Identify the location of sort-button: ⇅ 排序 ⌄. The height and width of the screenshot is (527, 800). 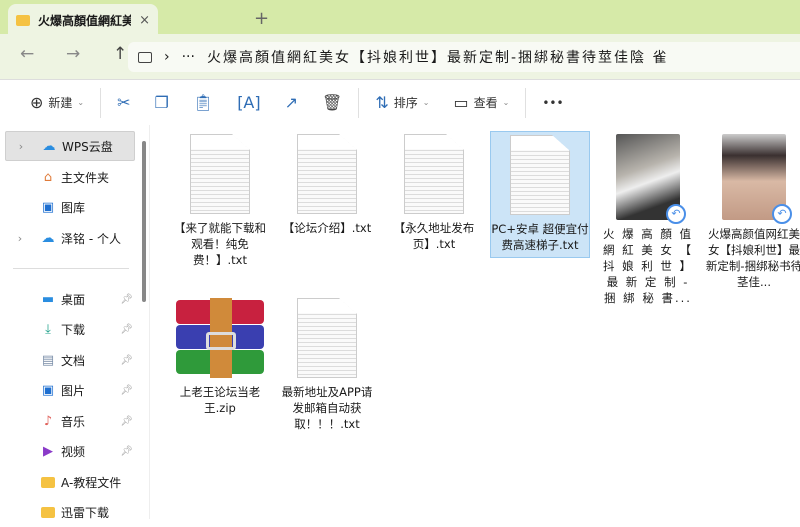
(402, 103).